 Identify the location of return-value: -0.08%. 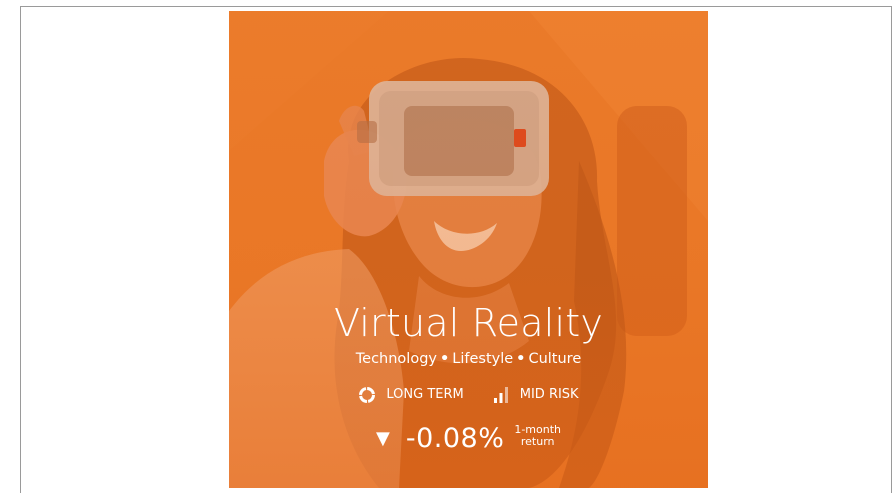
(455, 438).